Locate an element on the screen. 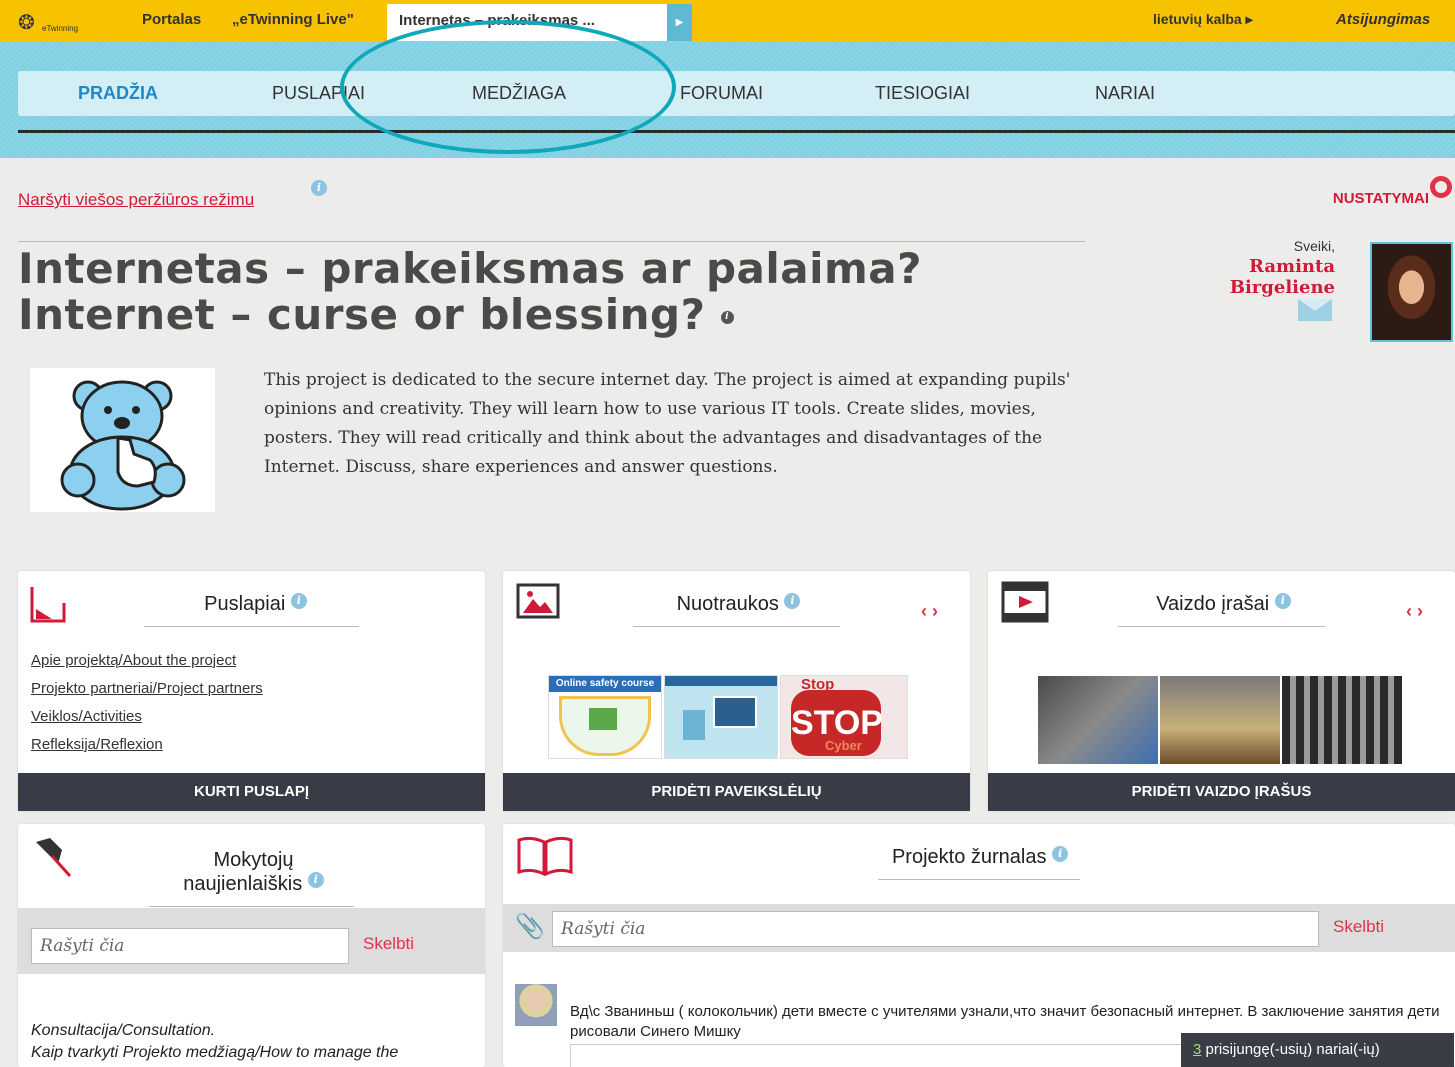 This screenshot has width=1455, height=1067. page-link: Projekto partneriai/Project partners is located at coordinates (147, 689).